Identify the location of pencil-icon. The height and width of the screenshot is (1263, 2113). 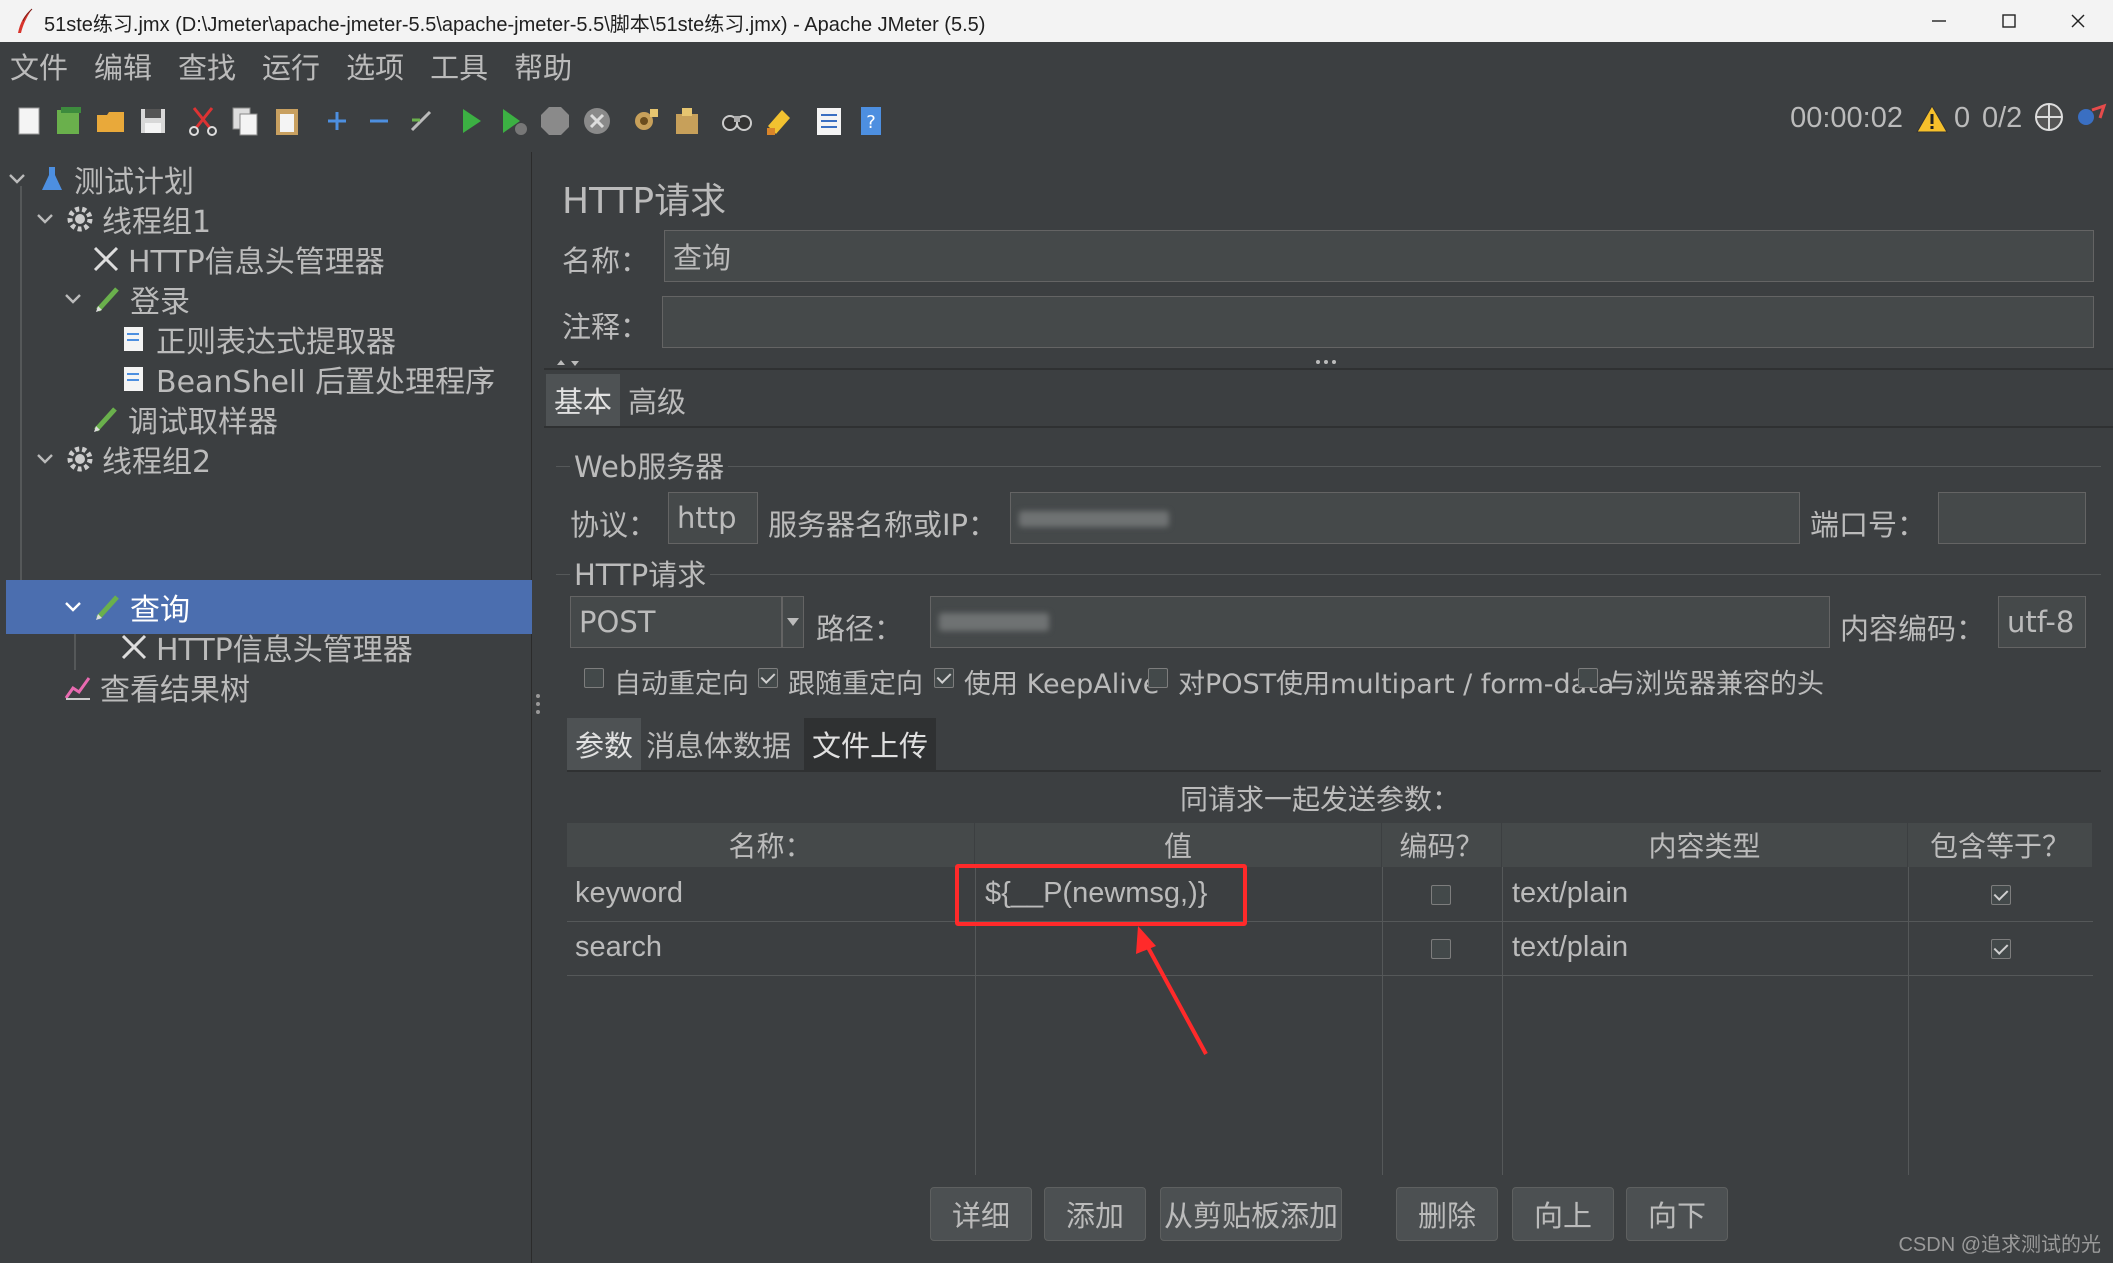
(108, 299).